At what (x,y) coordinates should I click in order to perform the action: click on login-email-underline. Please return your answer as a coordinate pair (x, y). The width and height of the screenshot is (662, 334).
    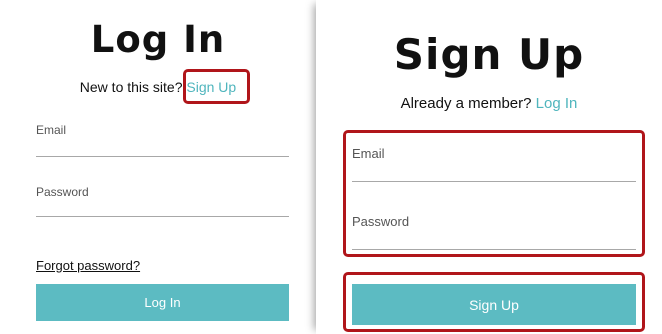
    Looking at the image, I should click on (162, 156).